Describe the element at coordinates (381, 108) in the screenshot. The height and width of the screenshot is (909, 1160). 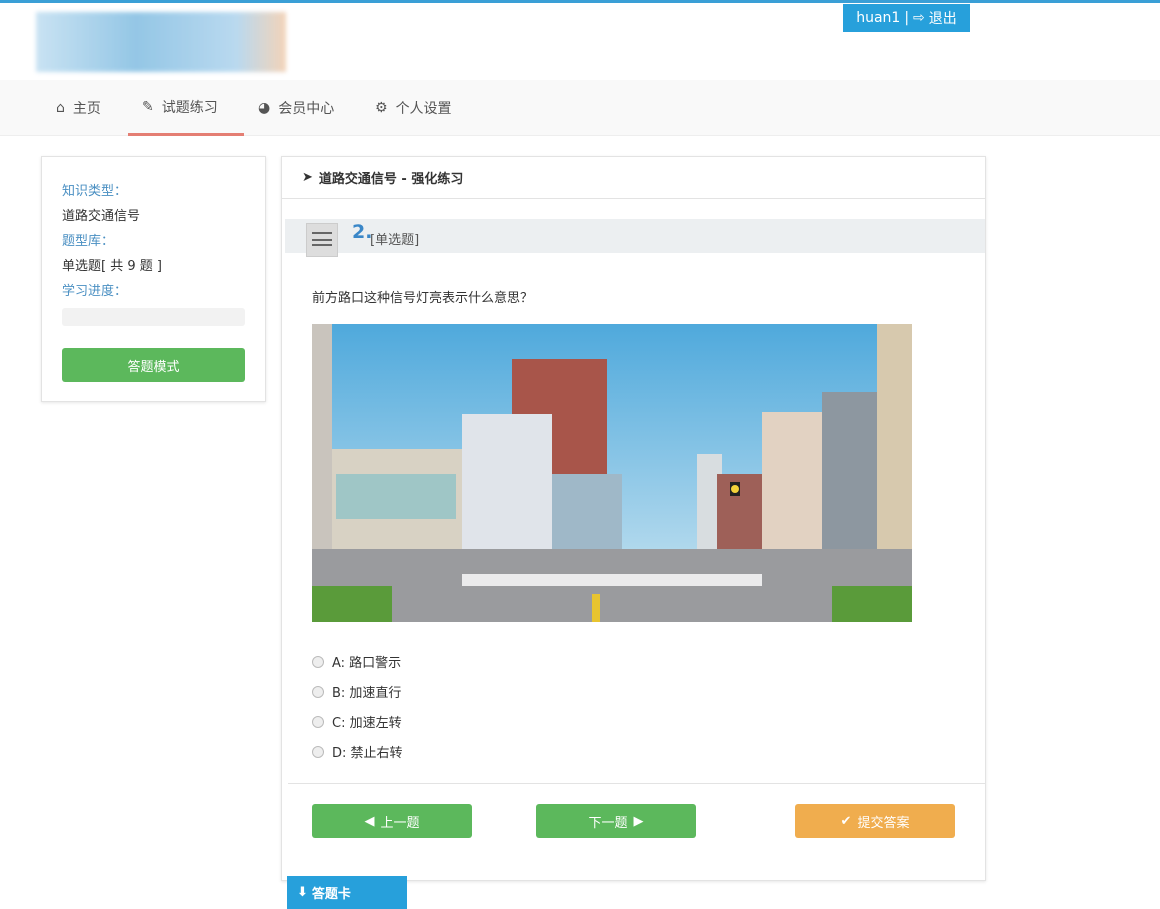
I see `gears-icon: ⚙` at that location.